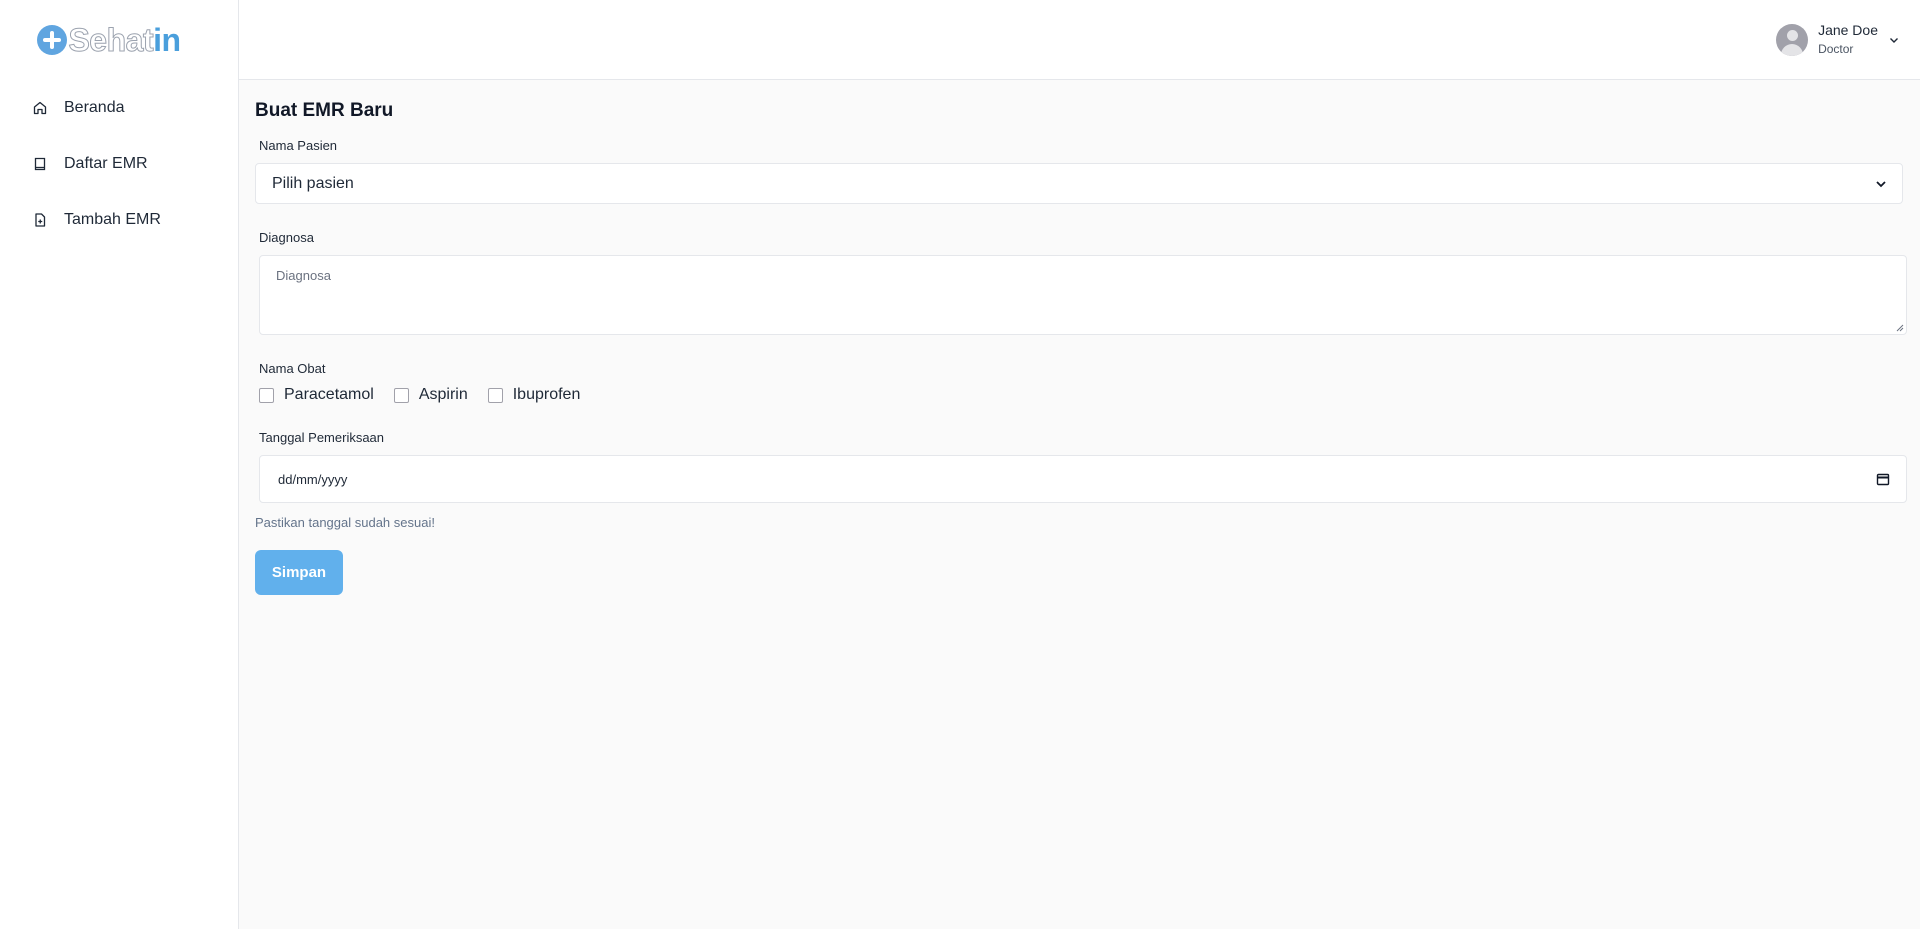 The image size is (1920, 929). I want to click on diagnosis-label: Diagnosa, so click(286, 237).